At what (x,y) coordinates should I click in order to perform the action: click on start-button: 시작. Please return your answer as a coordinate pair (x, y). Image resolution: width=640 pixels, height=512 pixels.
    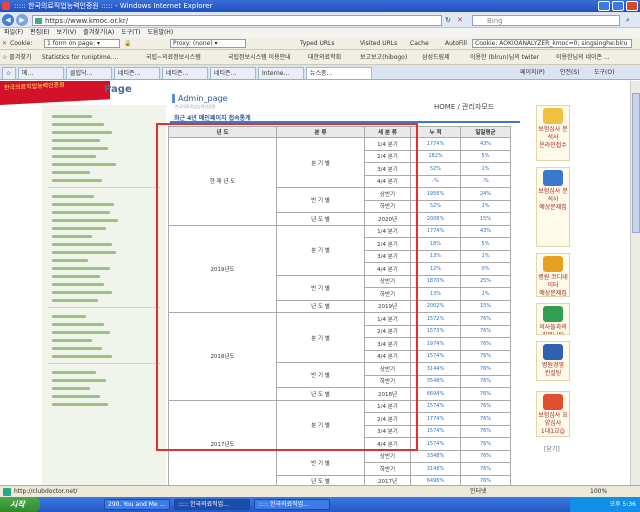
    Looking at the image, I should click on (20, 504).